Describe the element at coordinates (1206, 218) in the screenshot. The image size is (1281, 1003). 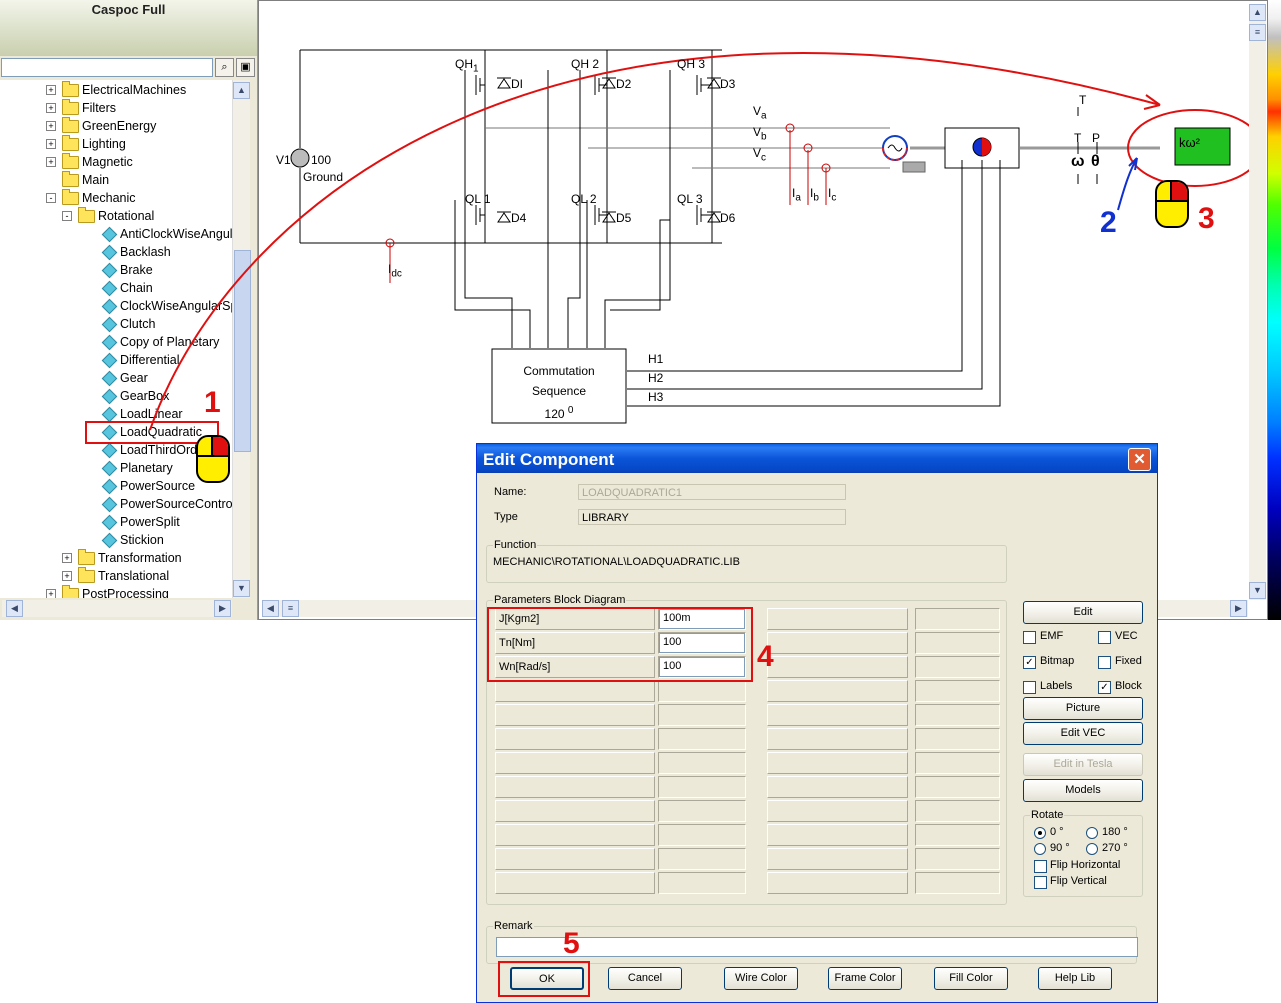
I see `step-number-3: 3` at that location.